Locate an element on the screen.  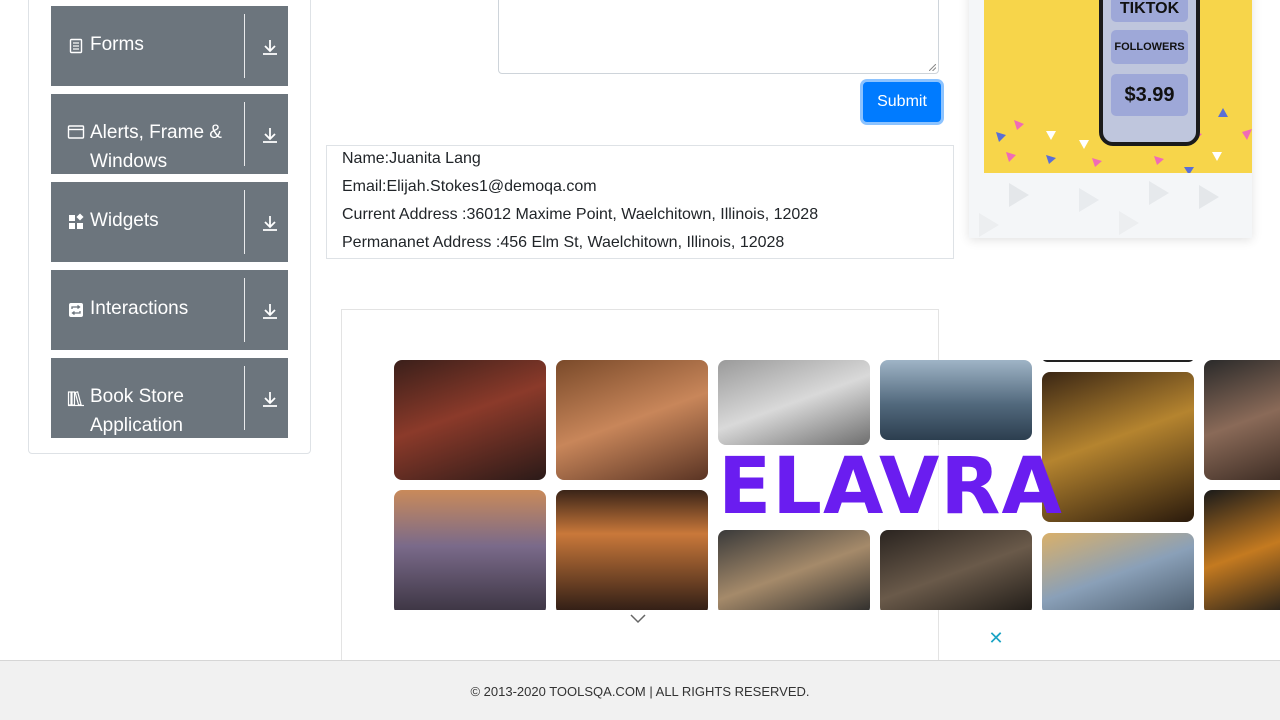
ad-tile-mask is located at coordinates (1242, 550).